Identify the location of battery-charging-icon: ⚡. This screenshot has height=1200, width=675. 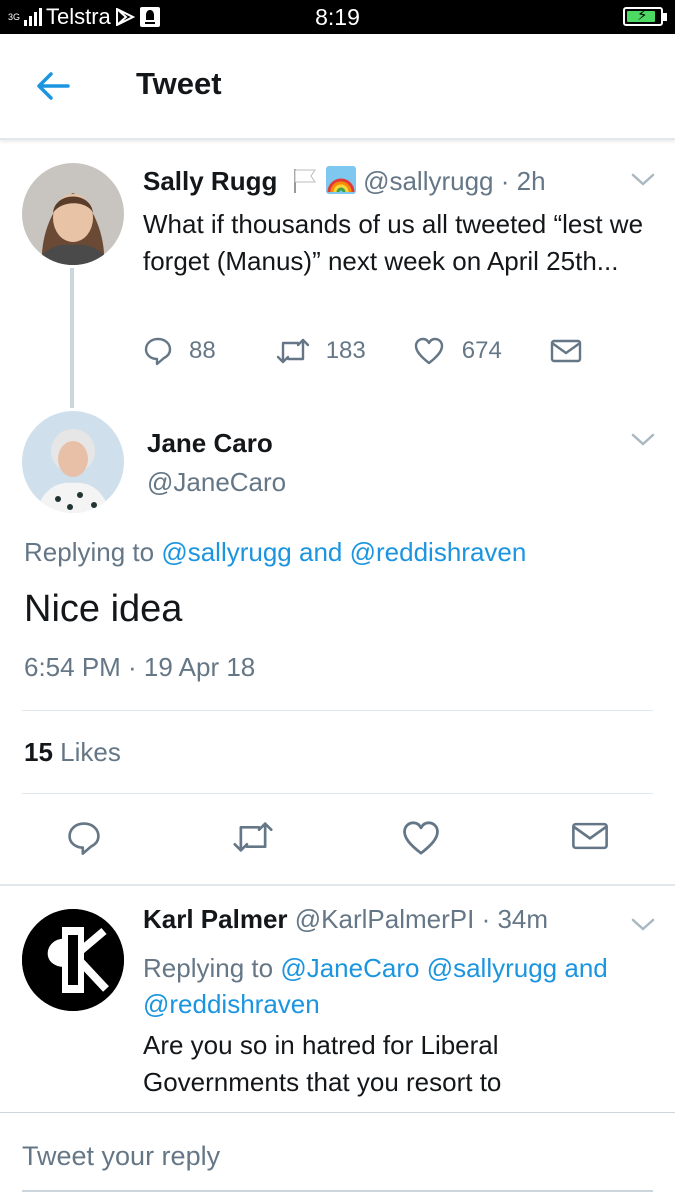
(645, 16).